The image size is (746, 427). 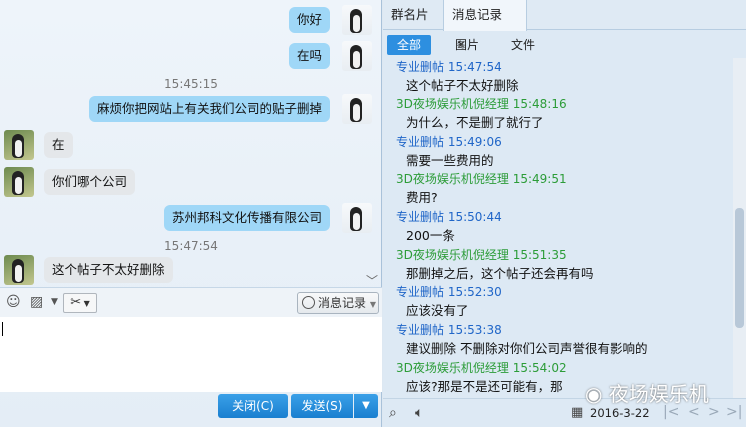 I want to click on history-entry: 3D夜场娱乐机倪经理 15:48:16 为什么，不是删了就行了, so click(x=481, y=114).